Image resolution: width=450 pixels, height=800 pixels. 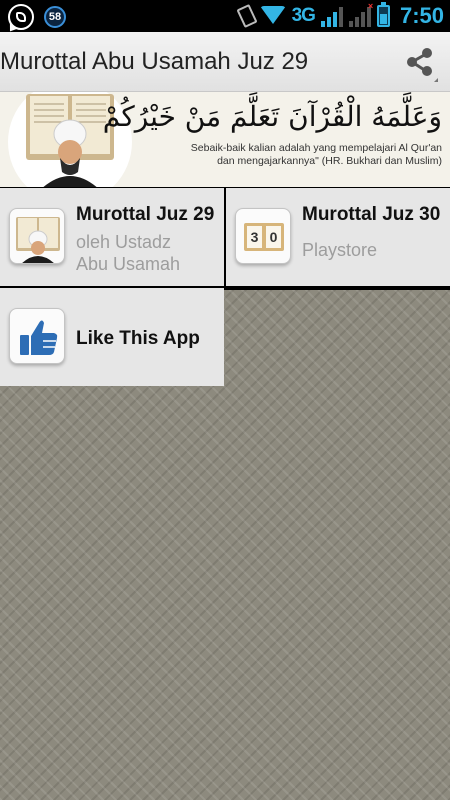 I want to click on tile-murottal-juz-30: 3 0 Murottal Juz 30 Playstore, so click(x=338, y=237).